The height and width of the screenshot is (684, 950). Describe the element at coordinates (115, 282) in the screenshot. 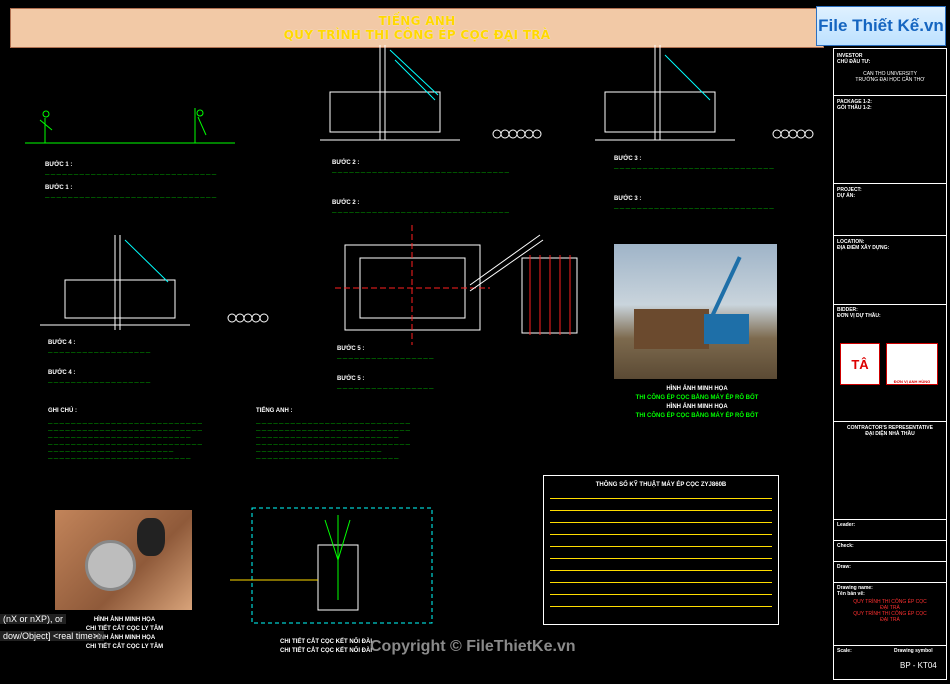

I see `step4-pile-driver` at that location.